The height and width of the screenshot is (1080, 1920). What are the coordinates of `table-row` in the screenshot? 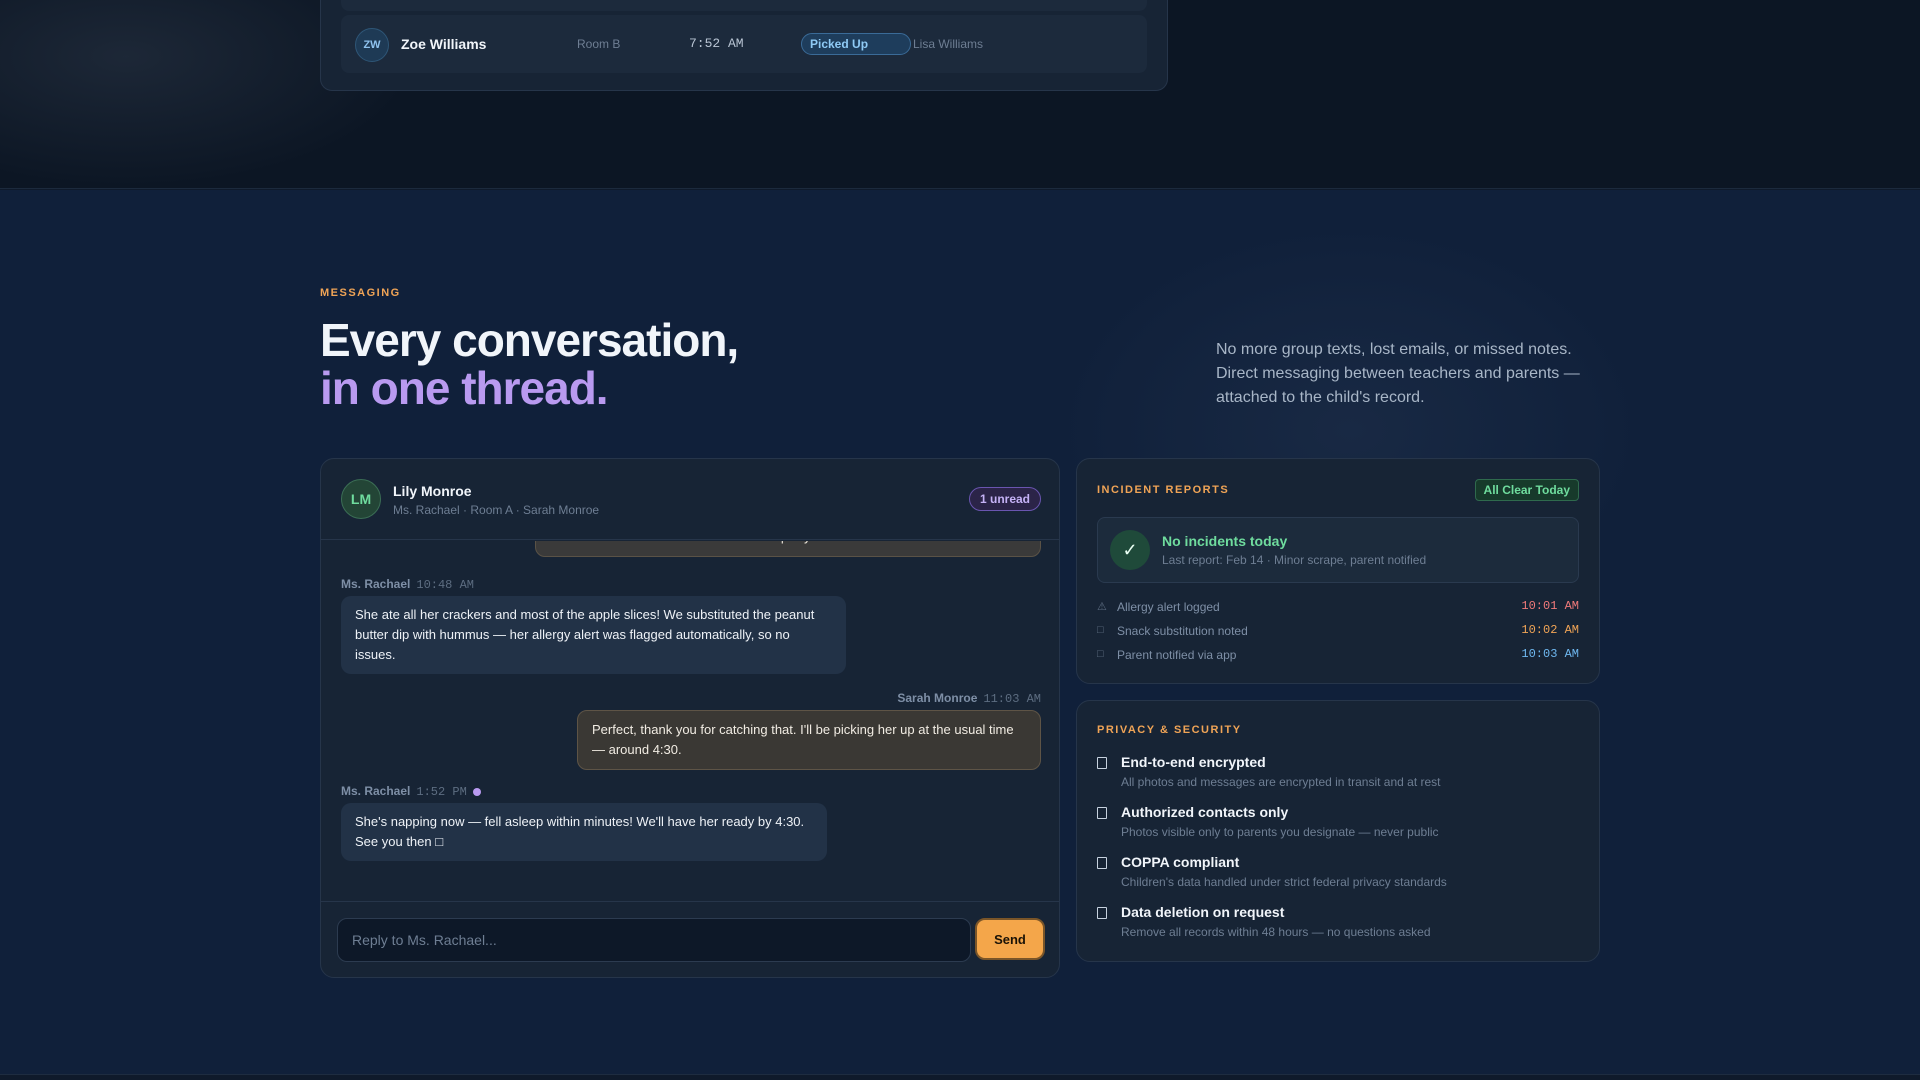 It's located at (744, 5).